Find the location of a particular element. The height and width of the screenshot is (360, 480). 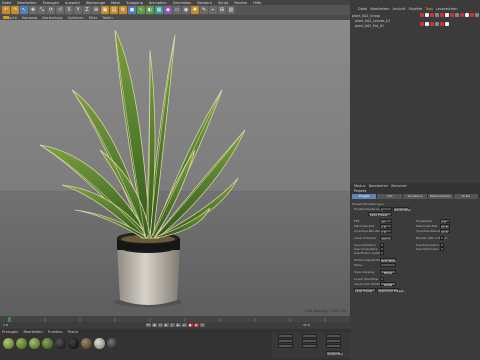

viewport-menu-item: Tafeln is located at coordinates (107, 18).